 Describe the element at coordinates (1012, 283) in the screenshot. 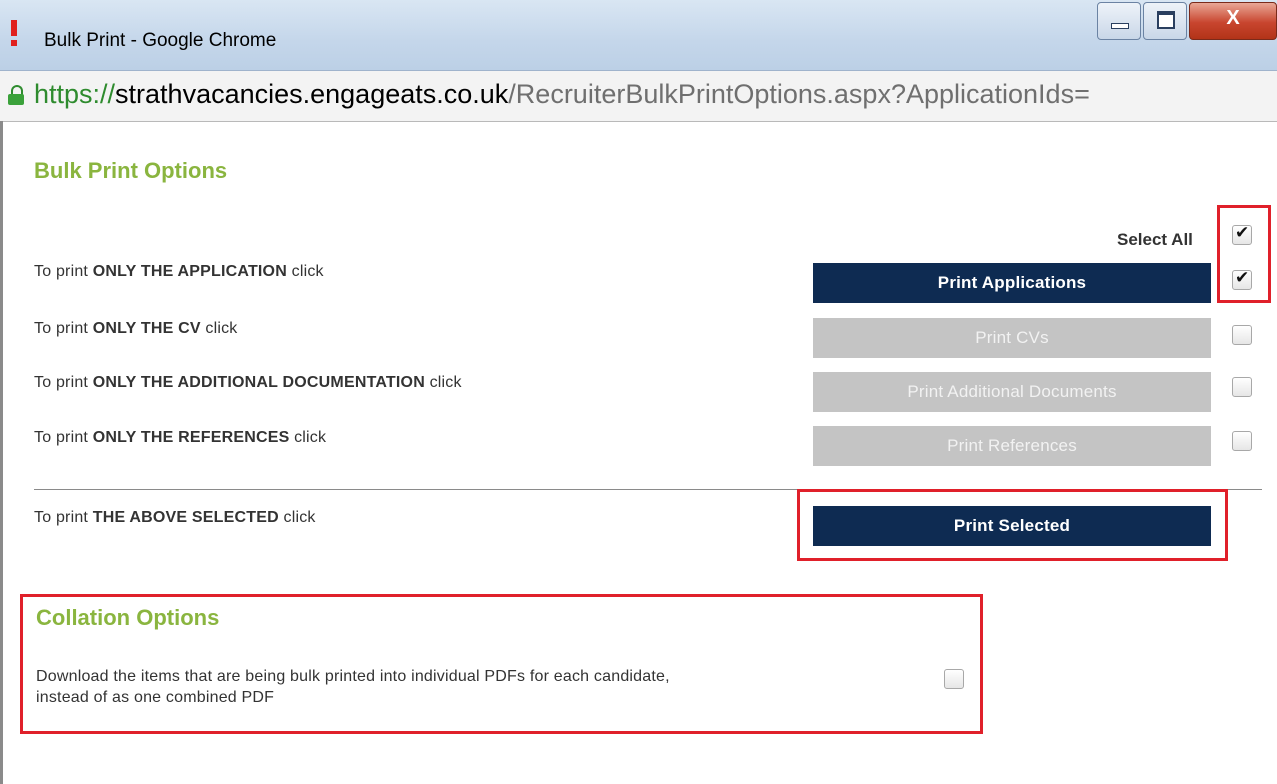

I see `print-applications-button: Print Applications` at that location.